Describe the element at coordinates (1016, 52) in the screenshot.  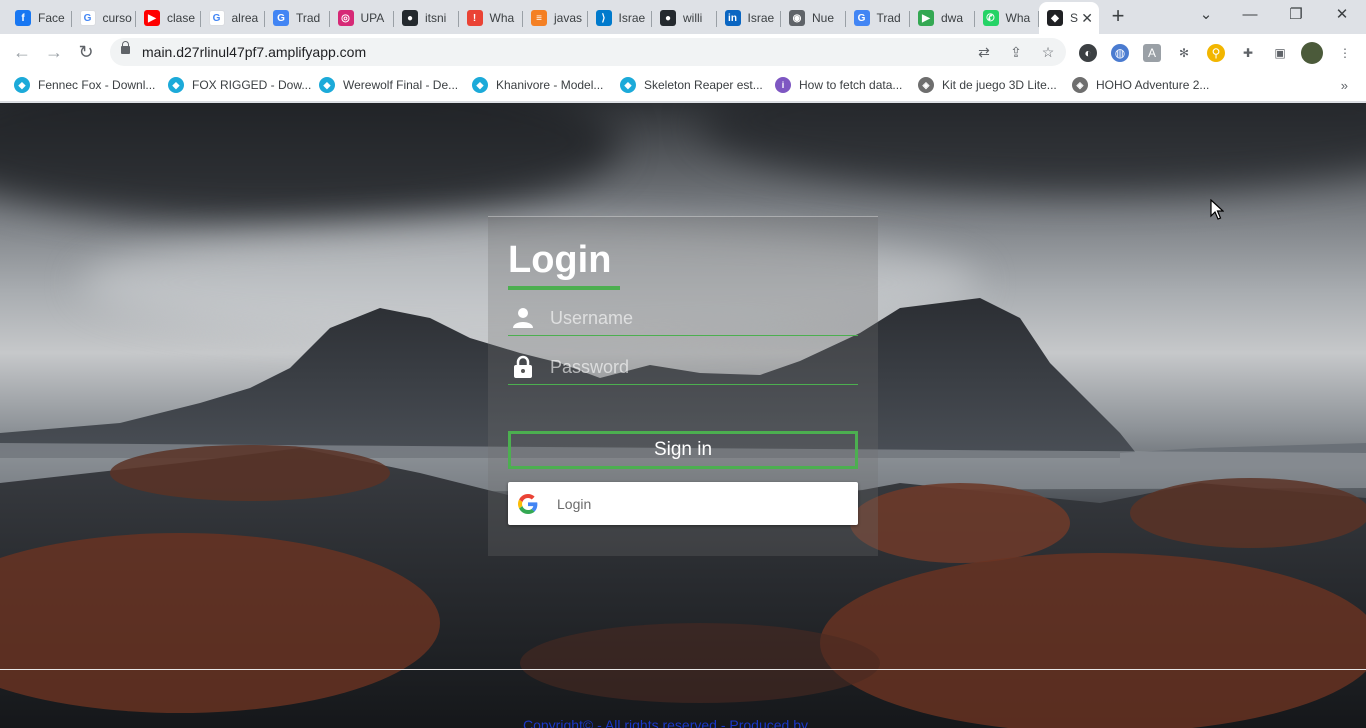
I see `share-icon: ⇪` at that location.